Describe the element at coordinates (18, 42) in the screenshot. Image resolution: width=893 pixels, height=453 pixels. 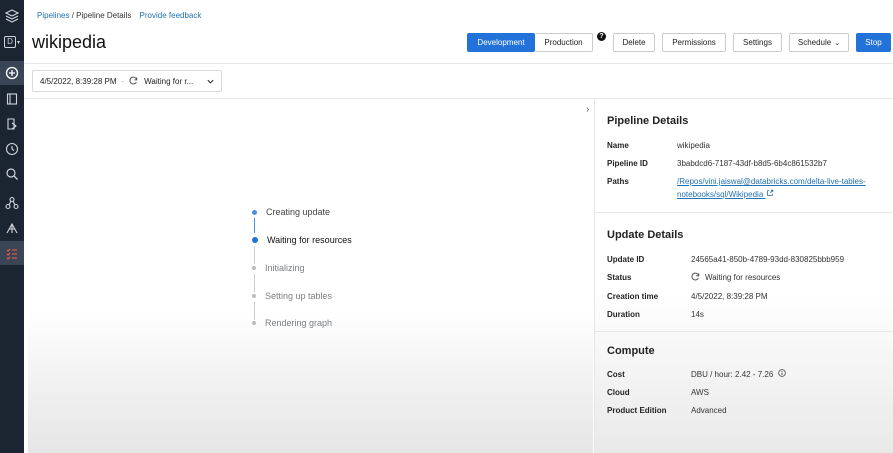
I see `caret-down-icon: ▾` at that location.